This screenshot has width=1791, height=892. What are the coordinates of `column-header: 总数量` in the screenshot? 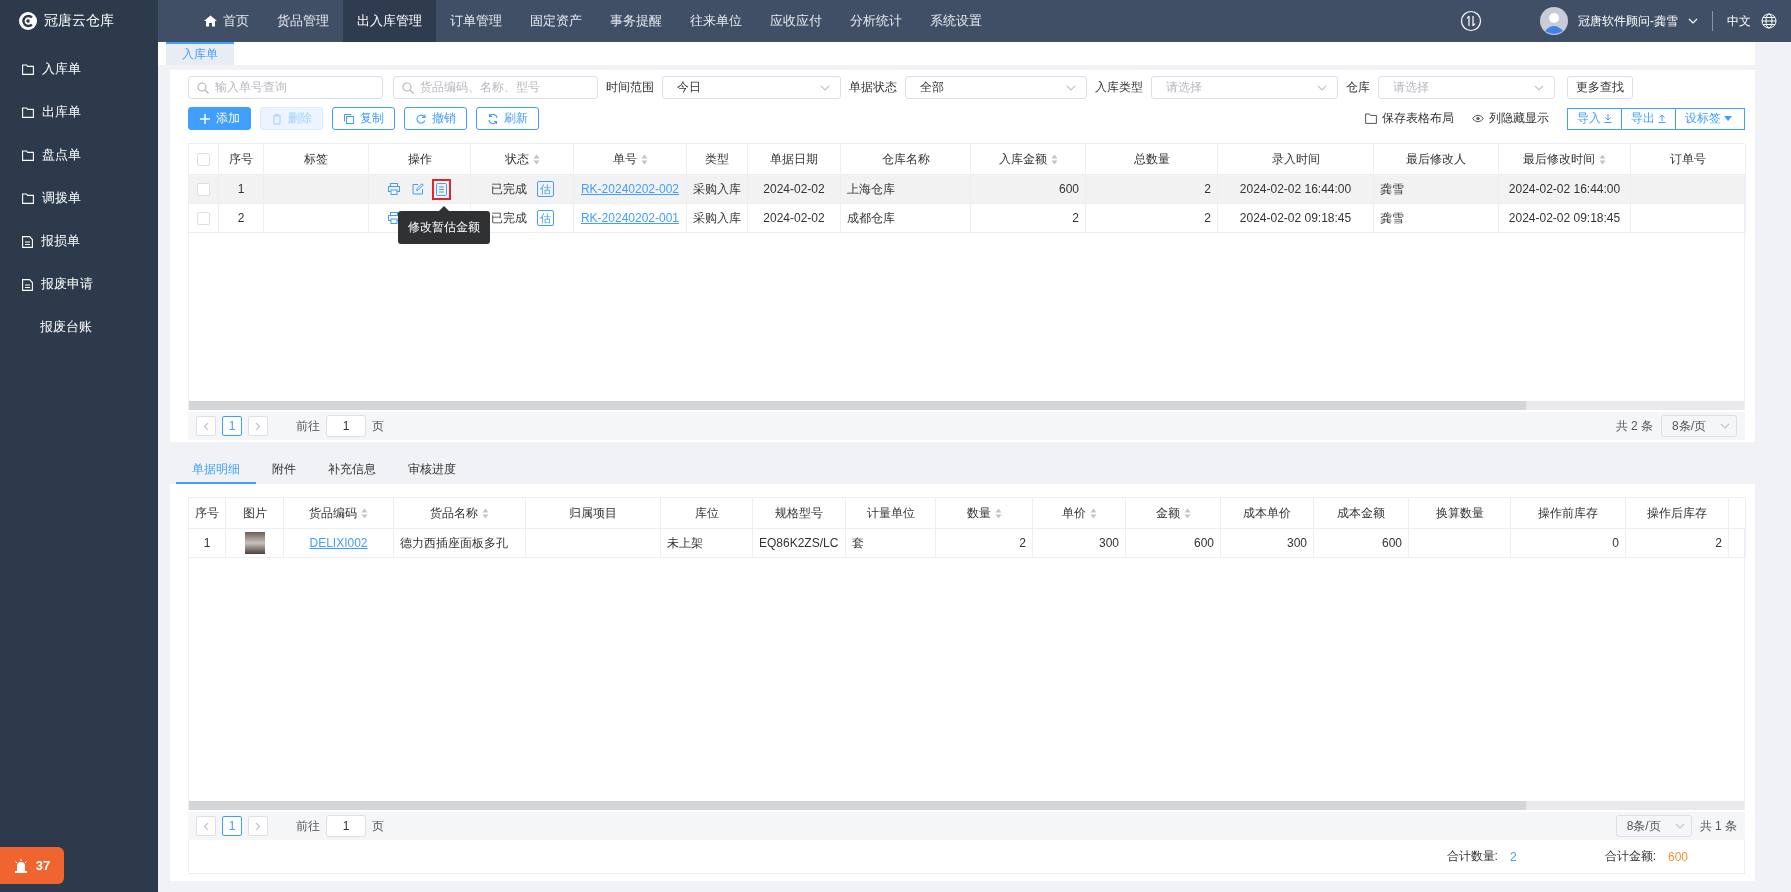 It's located at (1152, 159).